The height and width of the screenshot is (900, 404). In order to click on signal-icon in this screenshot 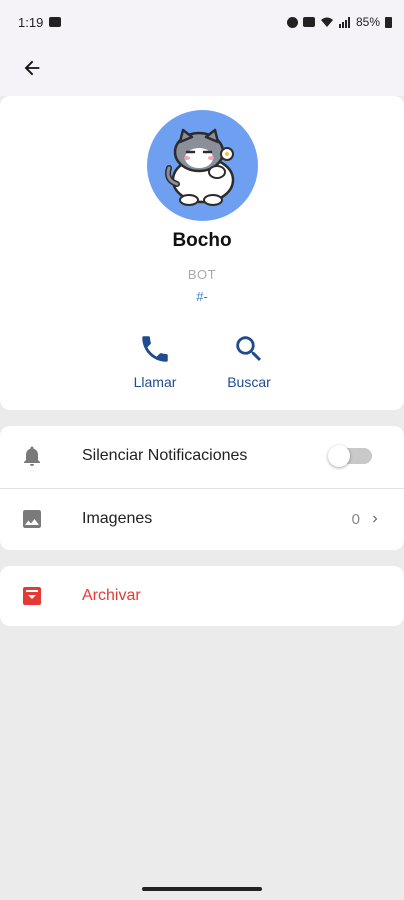, I will do `click(344, 22)`.